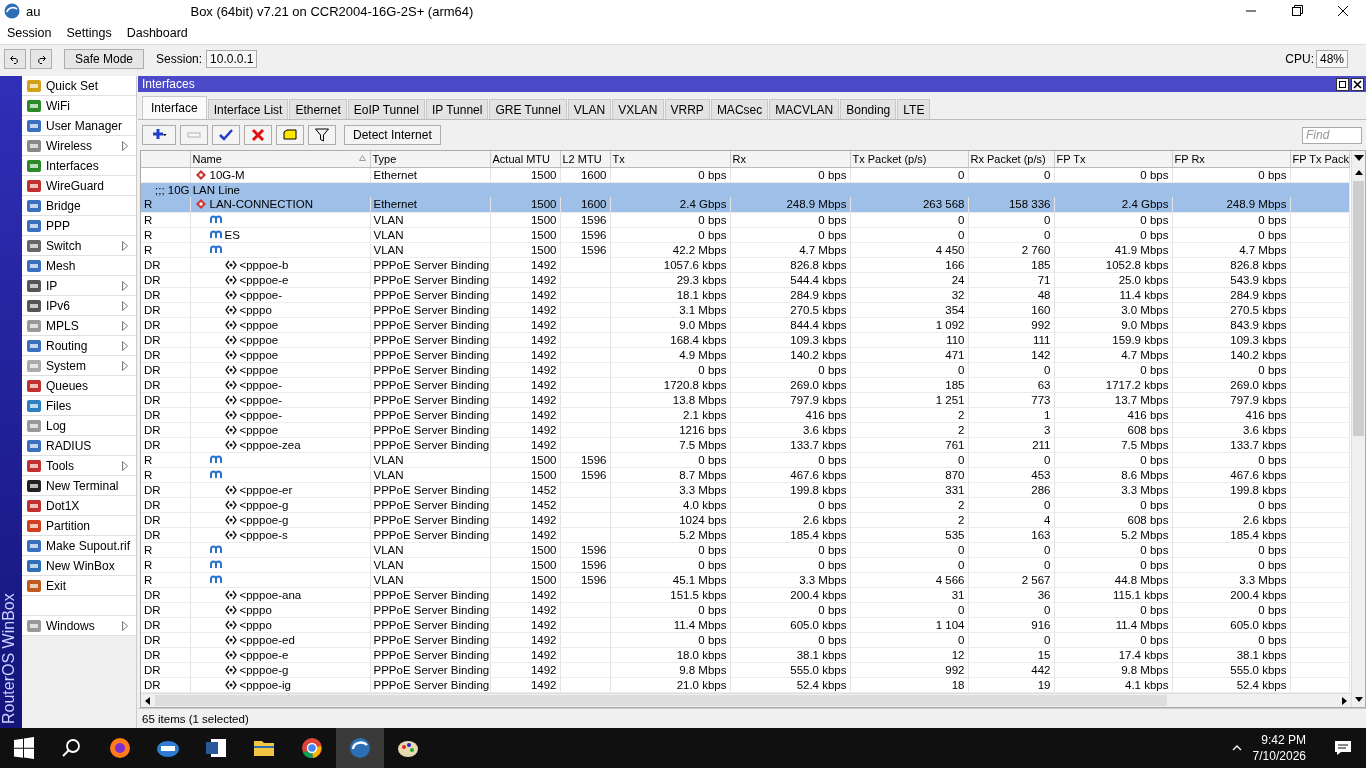 This screenshot has height=768, width=1366. I want to click on enable-button, so click(226, 135).